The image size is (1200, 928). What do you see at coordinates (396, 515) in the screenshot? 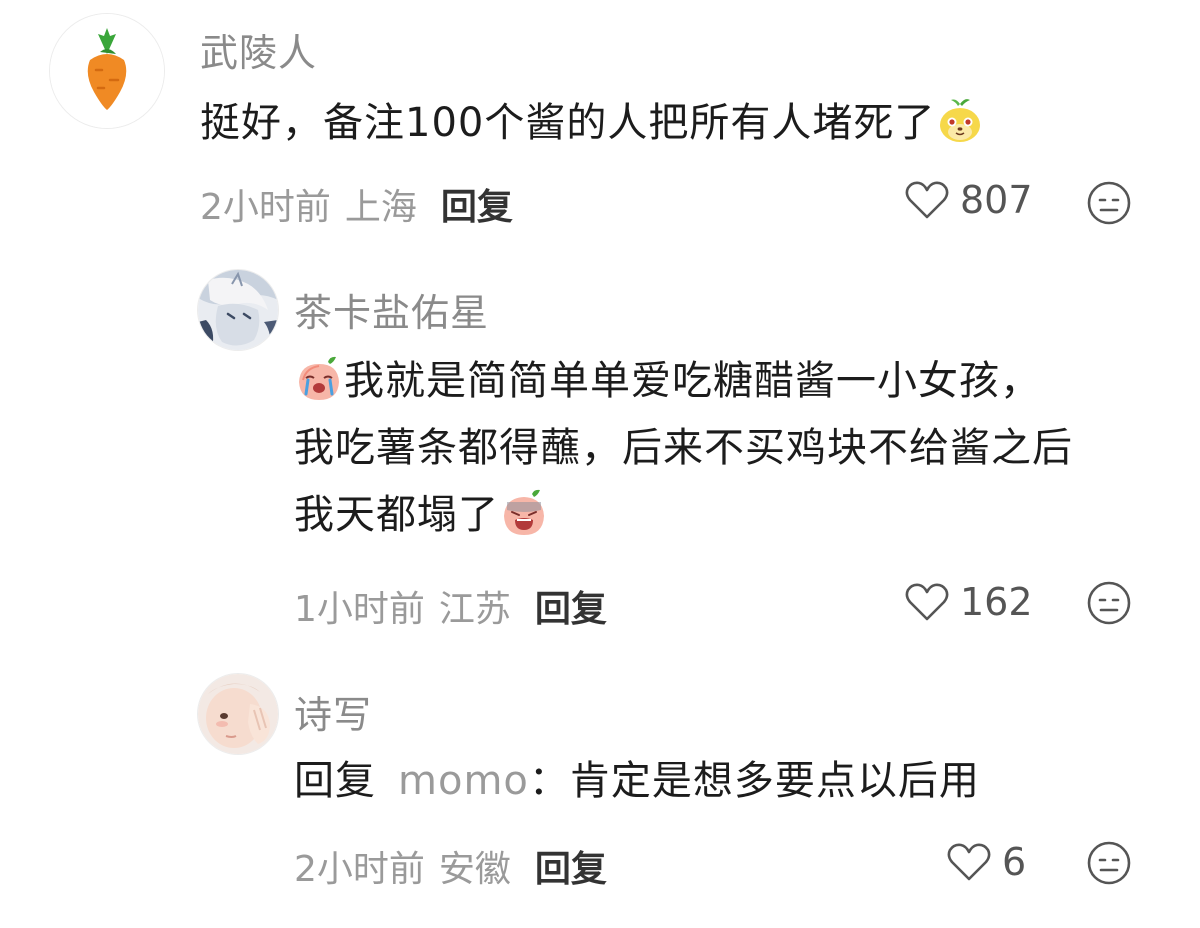
I see `comment-line-text: 我天都塌了` at bounding box center [396, 515].